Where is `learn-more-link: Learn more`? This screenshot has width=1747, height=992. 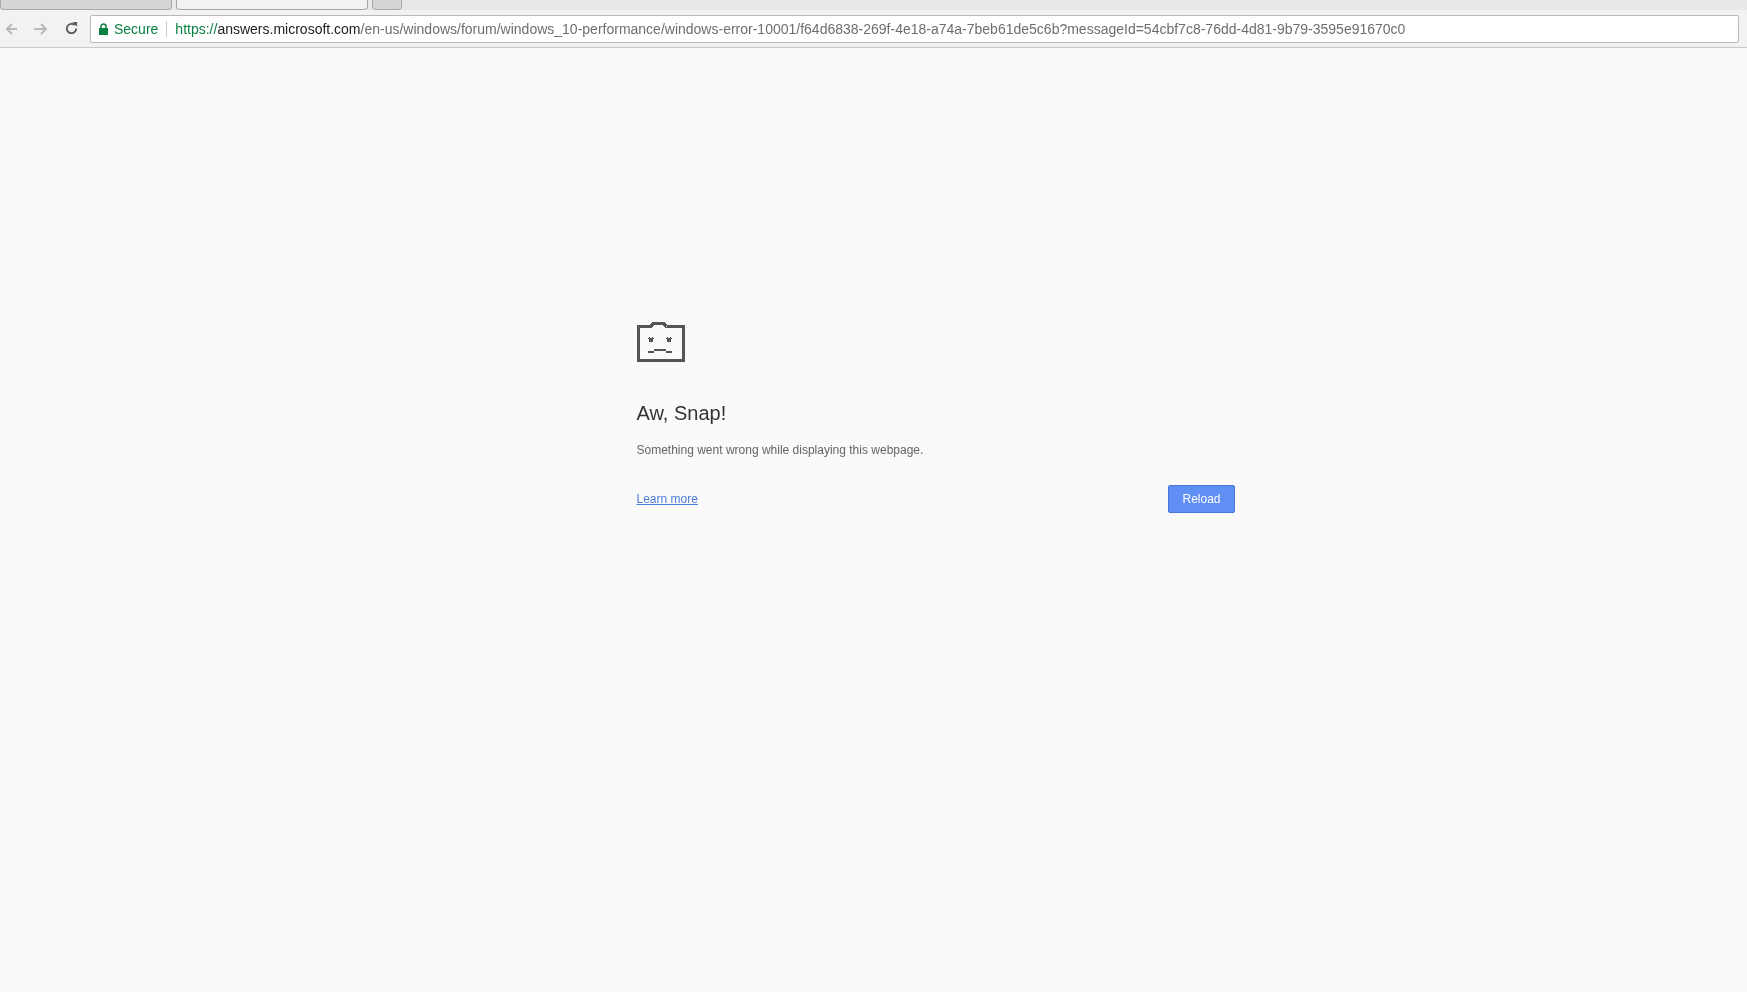 learn-more-link: Learn more is located at coordinates (667, 499).